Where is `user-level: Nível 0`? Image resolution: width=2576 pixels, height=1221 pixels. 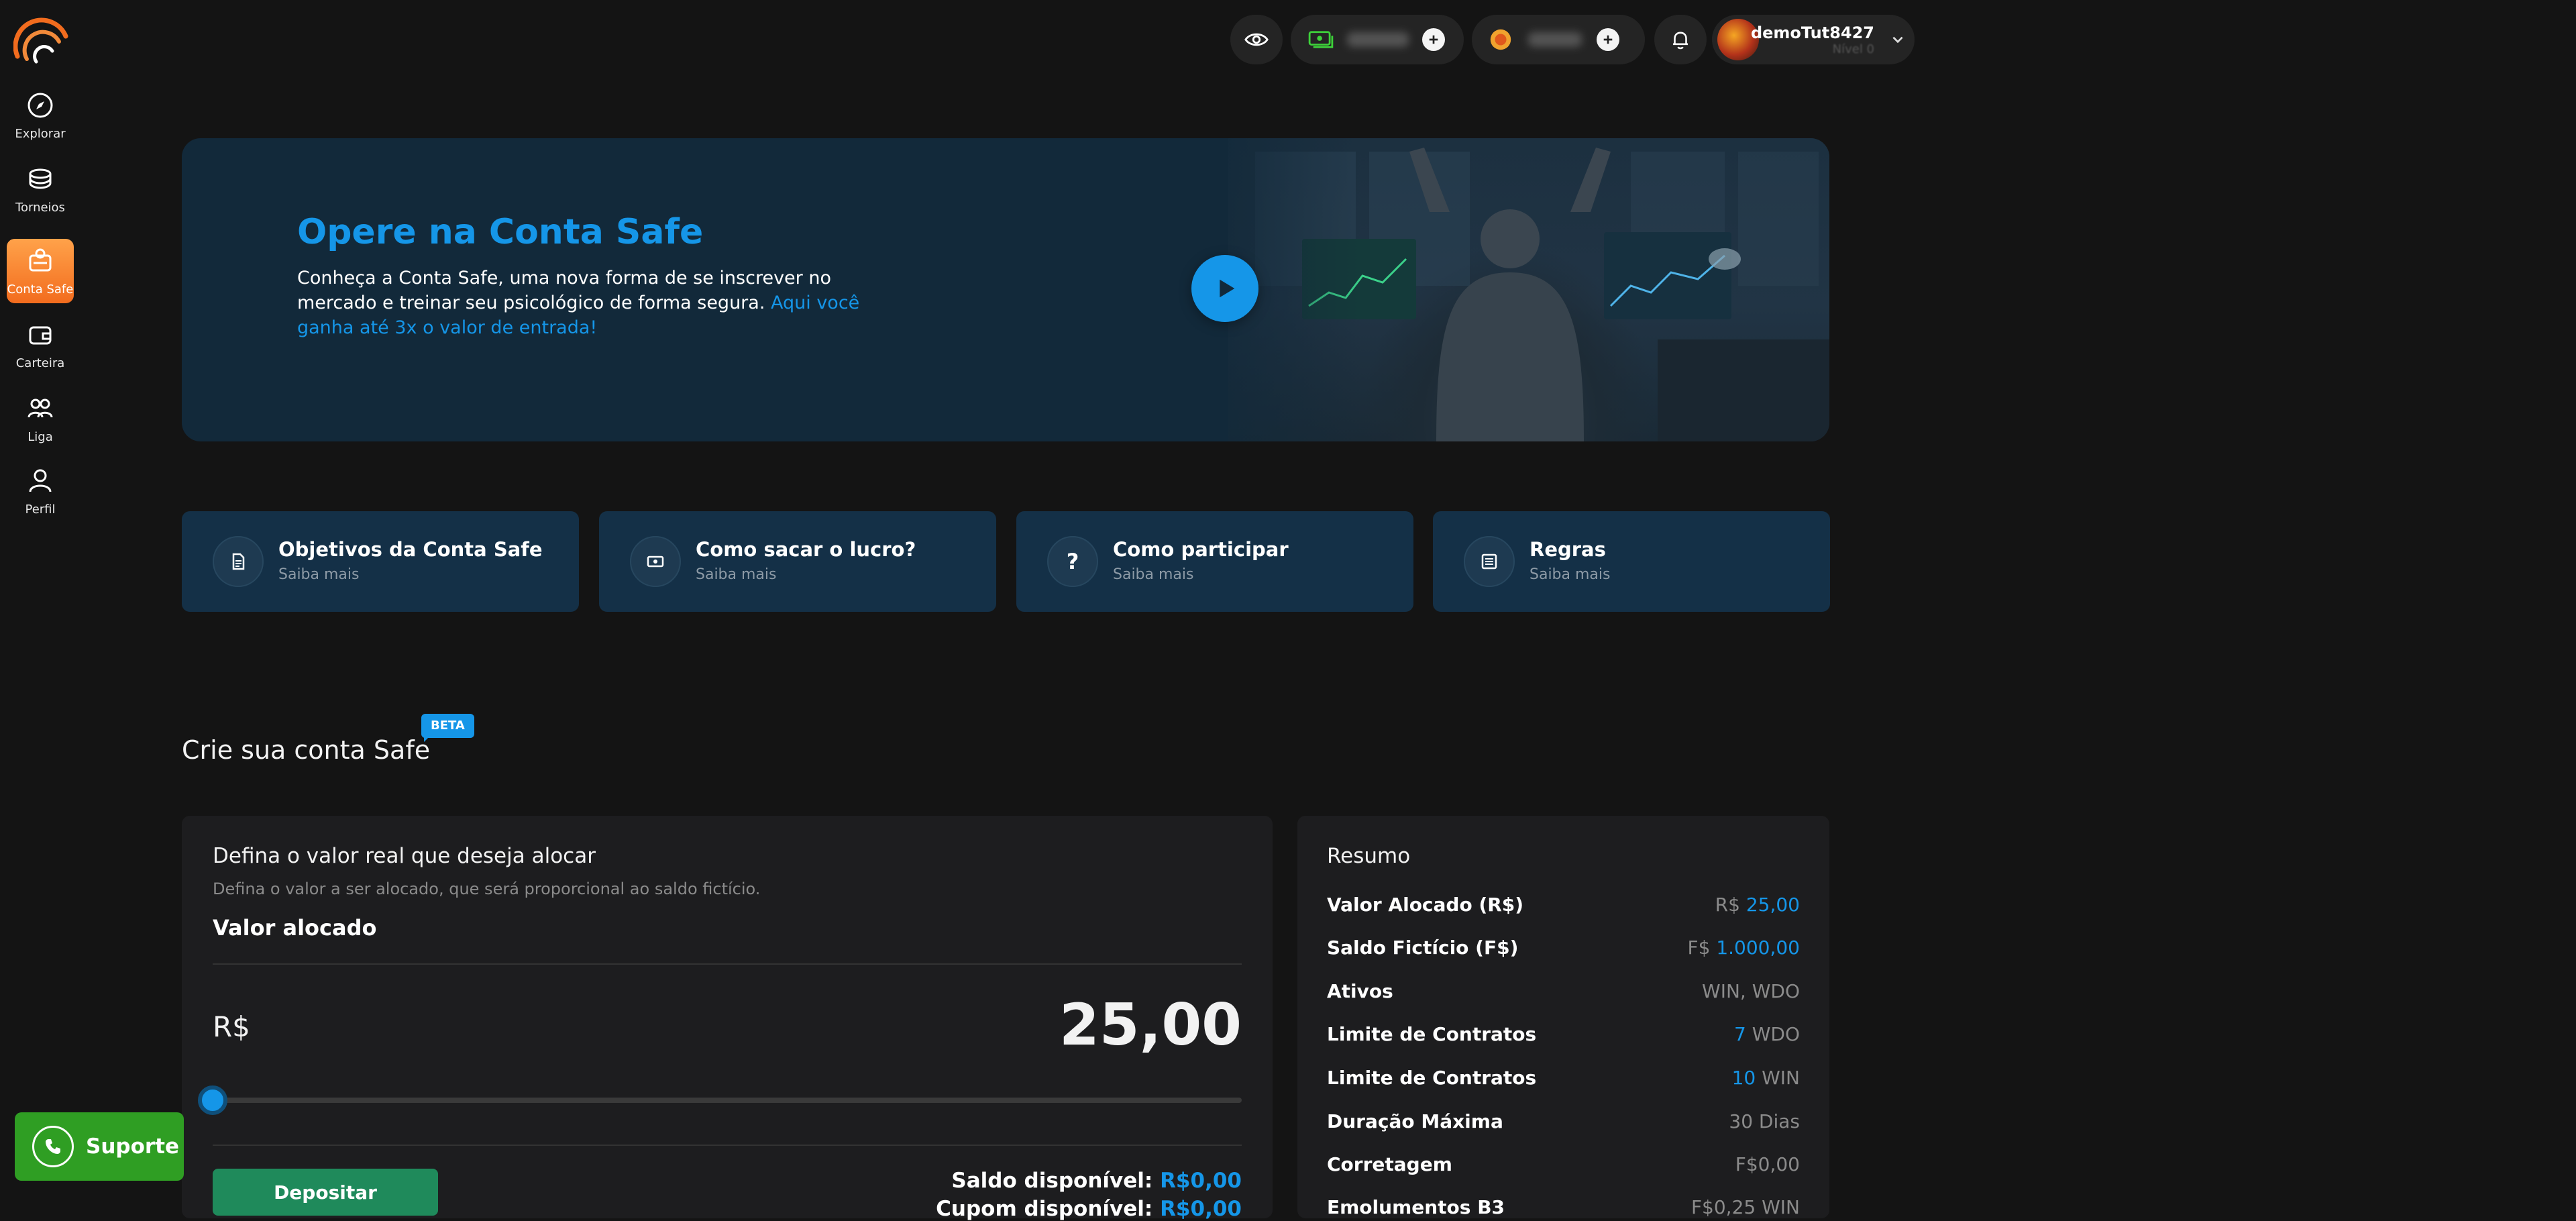 user-level: Nível 0 is located at coordinates (1853, 49).